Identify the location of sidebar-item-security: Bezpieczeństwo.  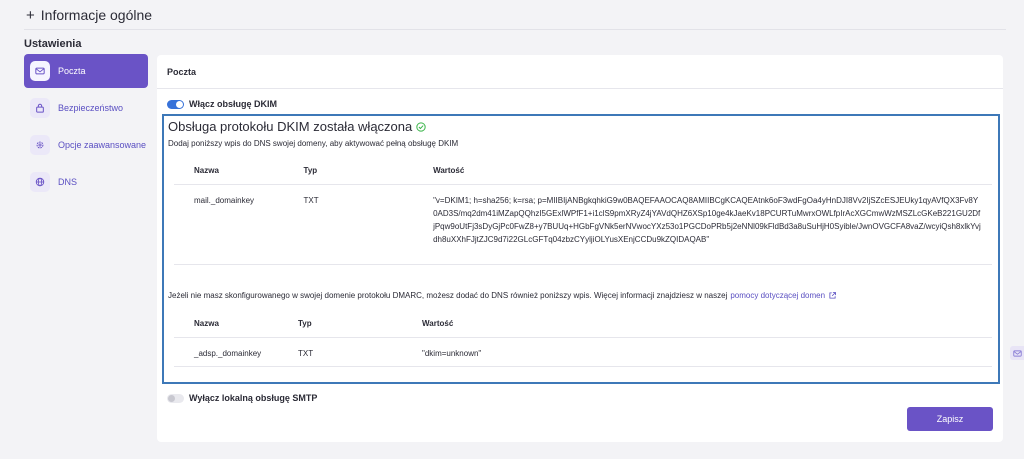
(86, 108).